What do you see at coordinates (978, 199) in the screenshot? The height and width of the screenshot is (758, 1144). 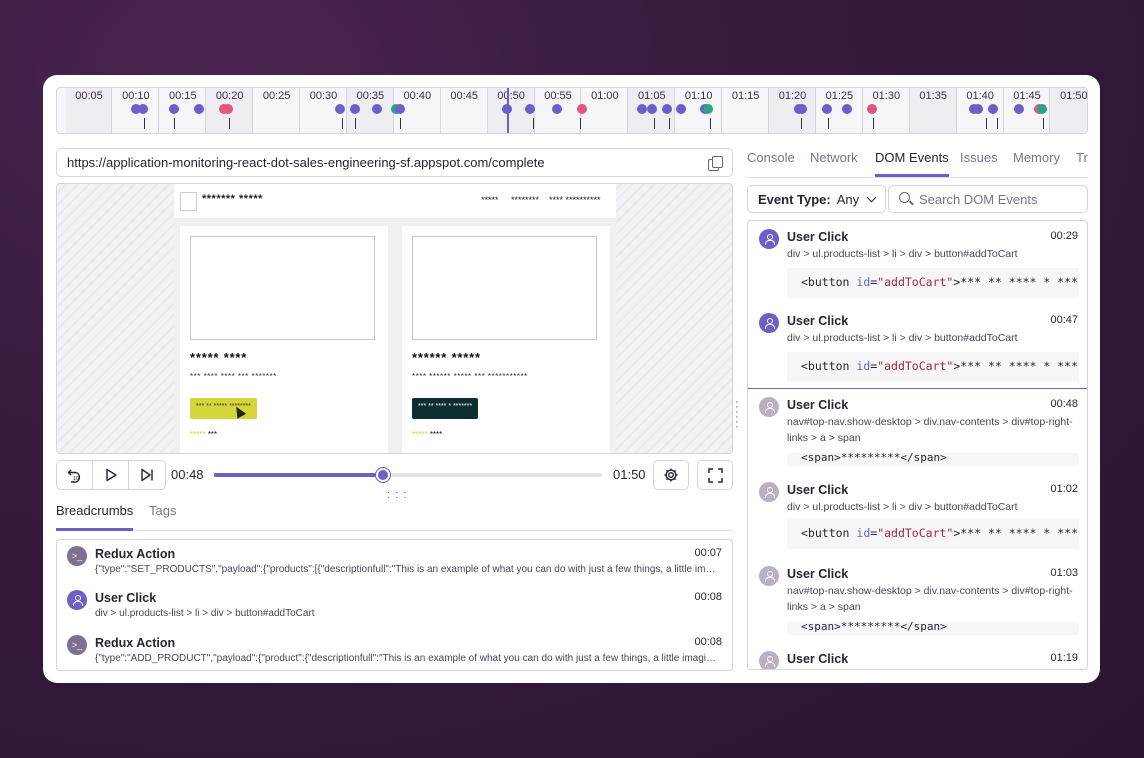 I see `search-placeholder: Search DOM Events` at bounding box center [978, 199].